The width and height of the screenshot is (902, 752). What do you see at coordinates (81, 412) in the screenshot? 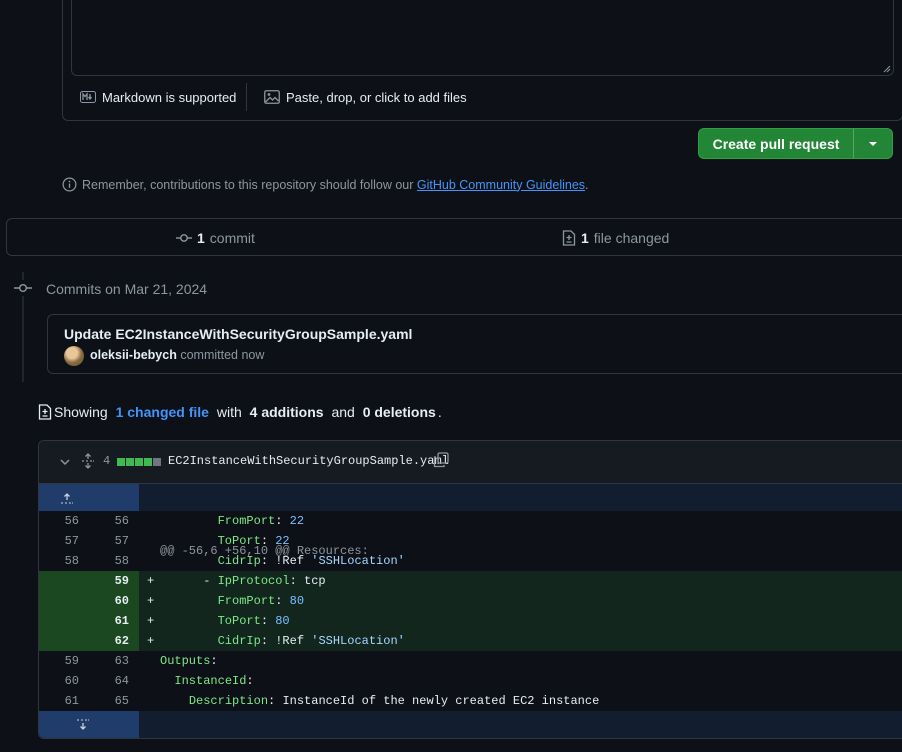
I see `showing-prefix: Showing` at bounding box center [81, 412].